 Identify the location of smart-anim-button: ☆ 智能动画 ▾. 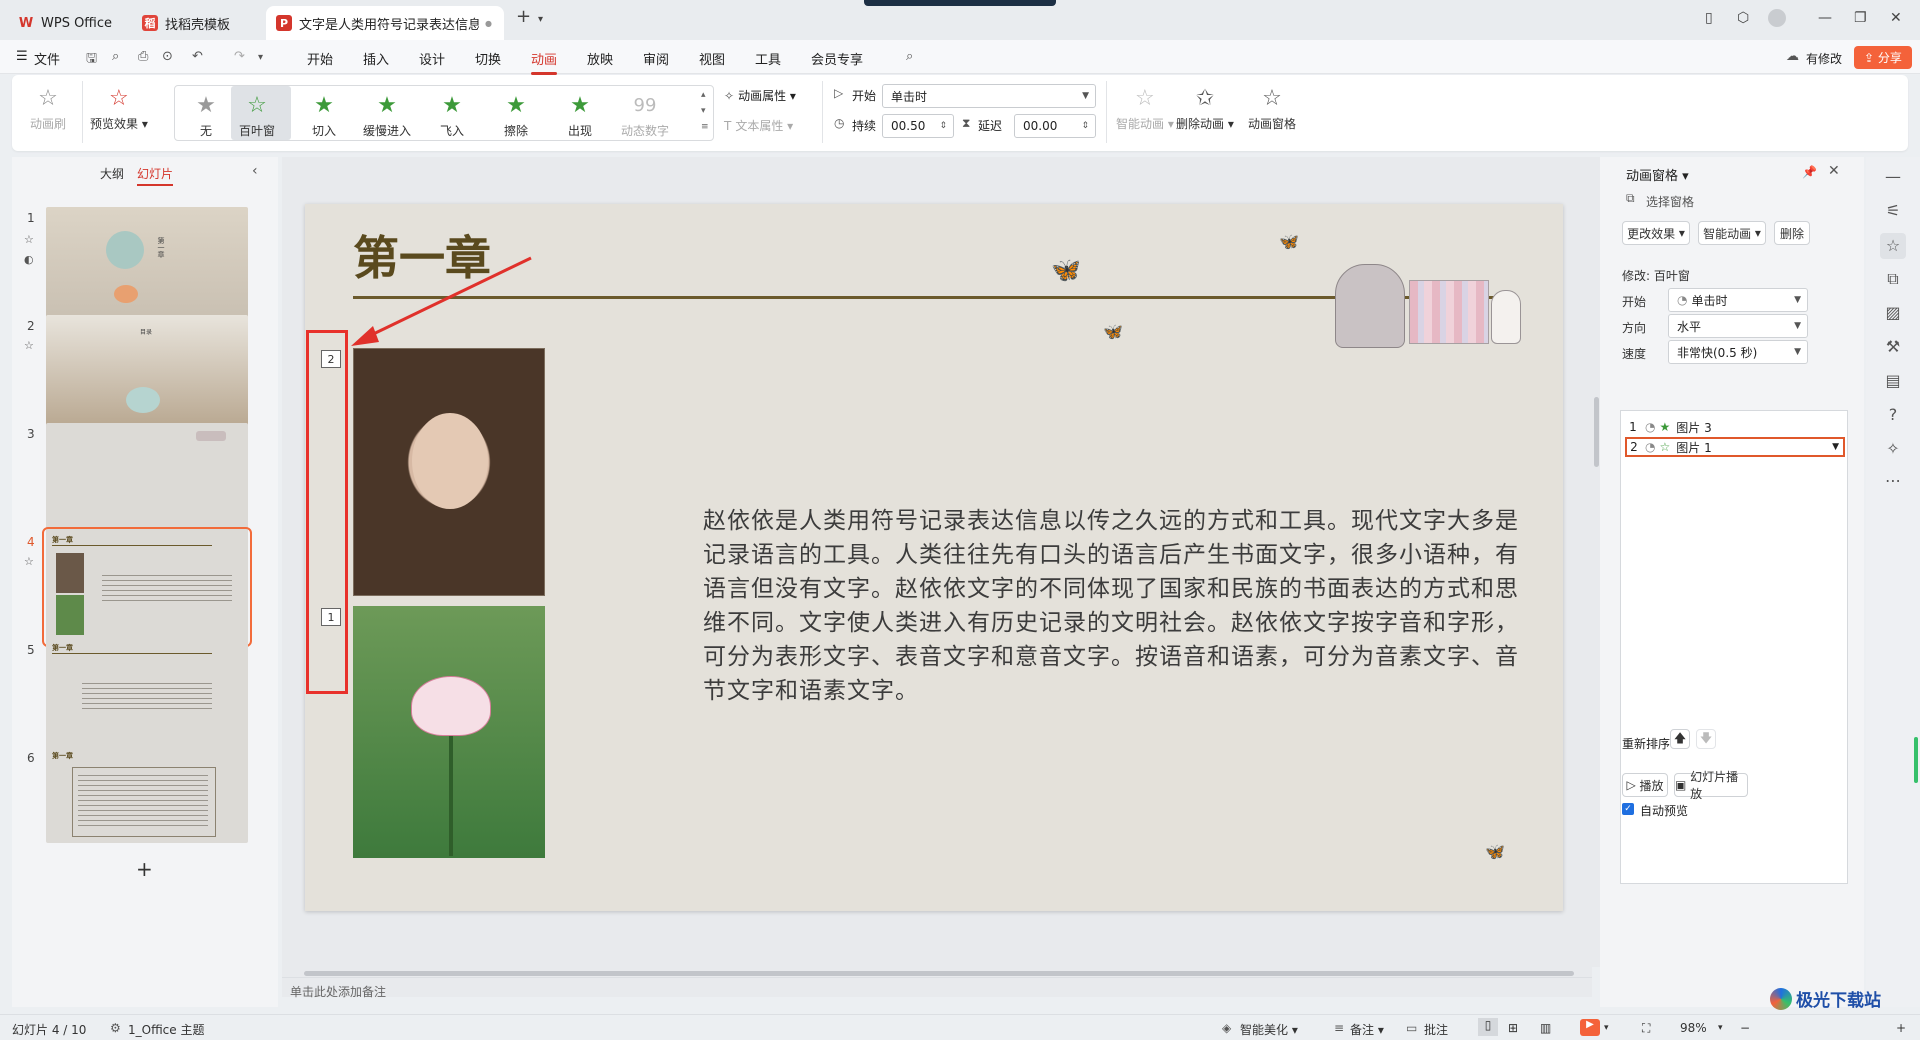
(1145, 108).